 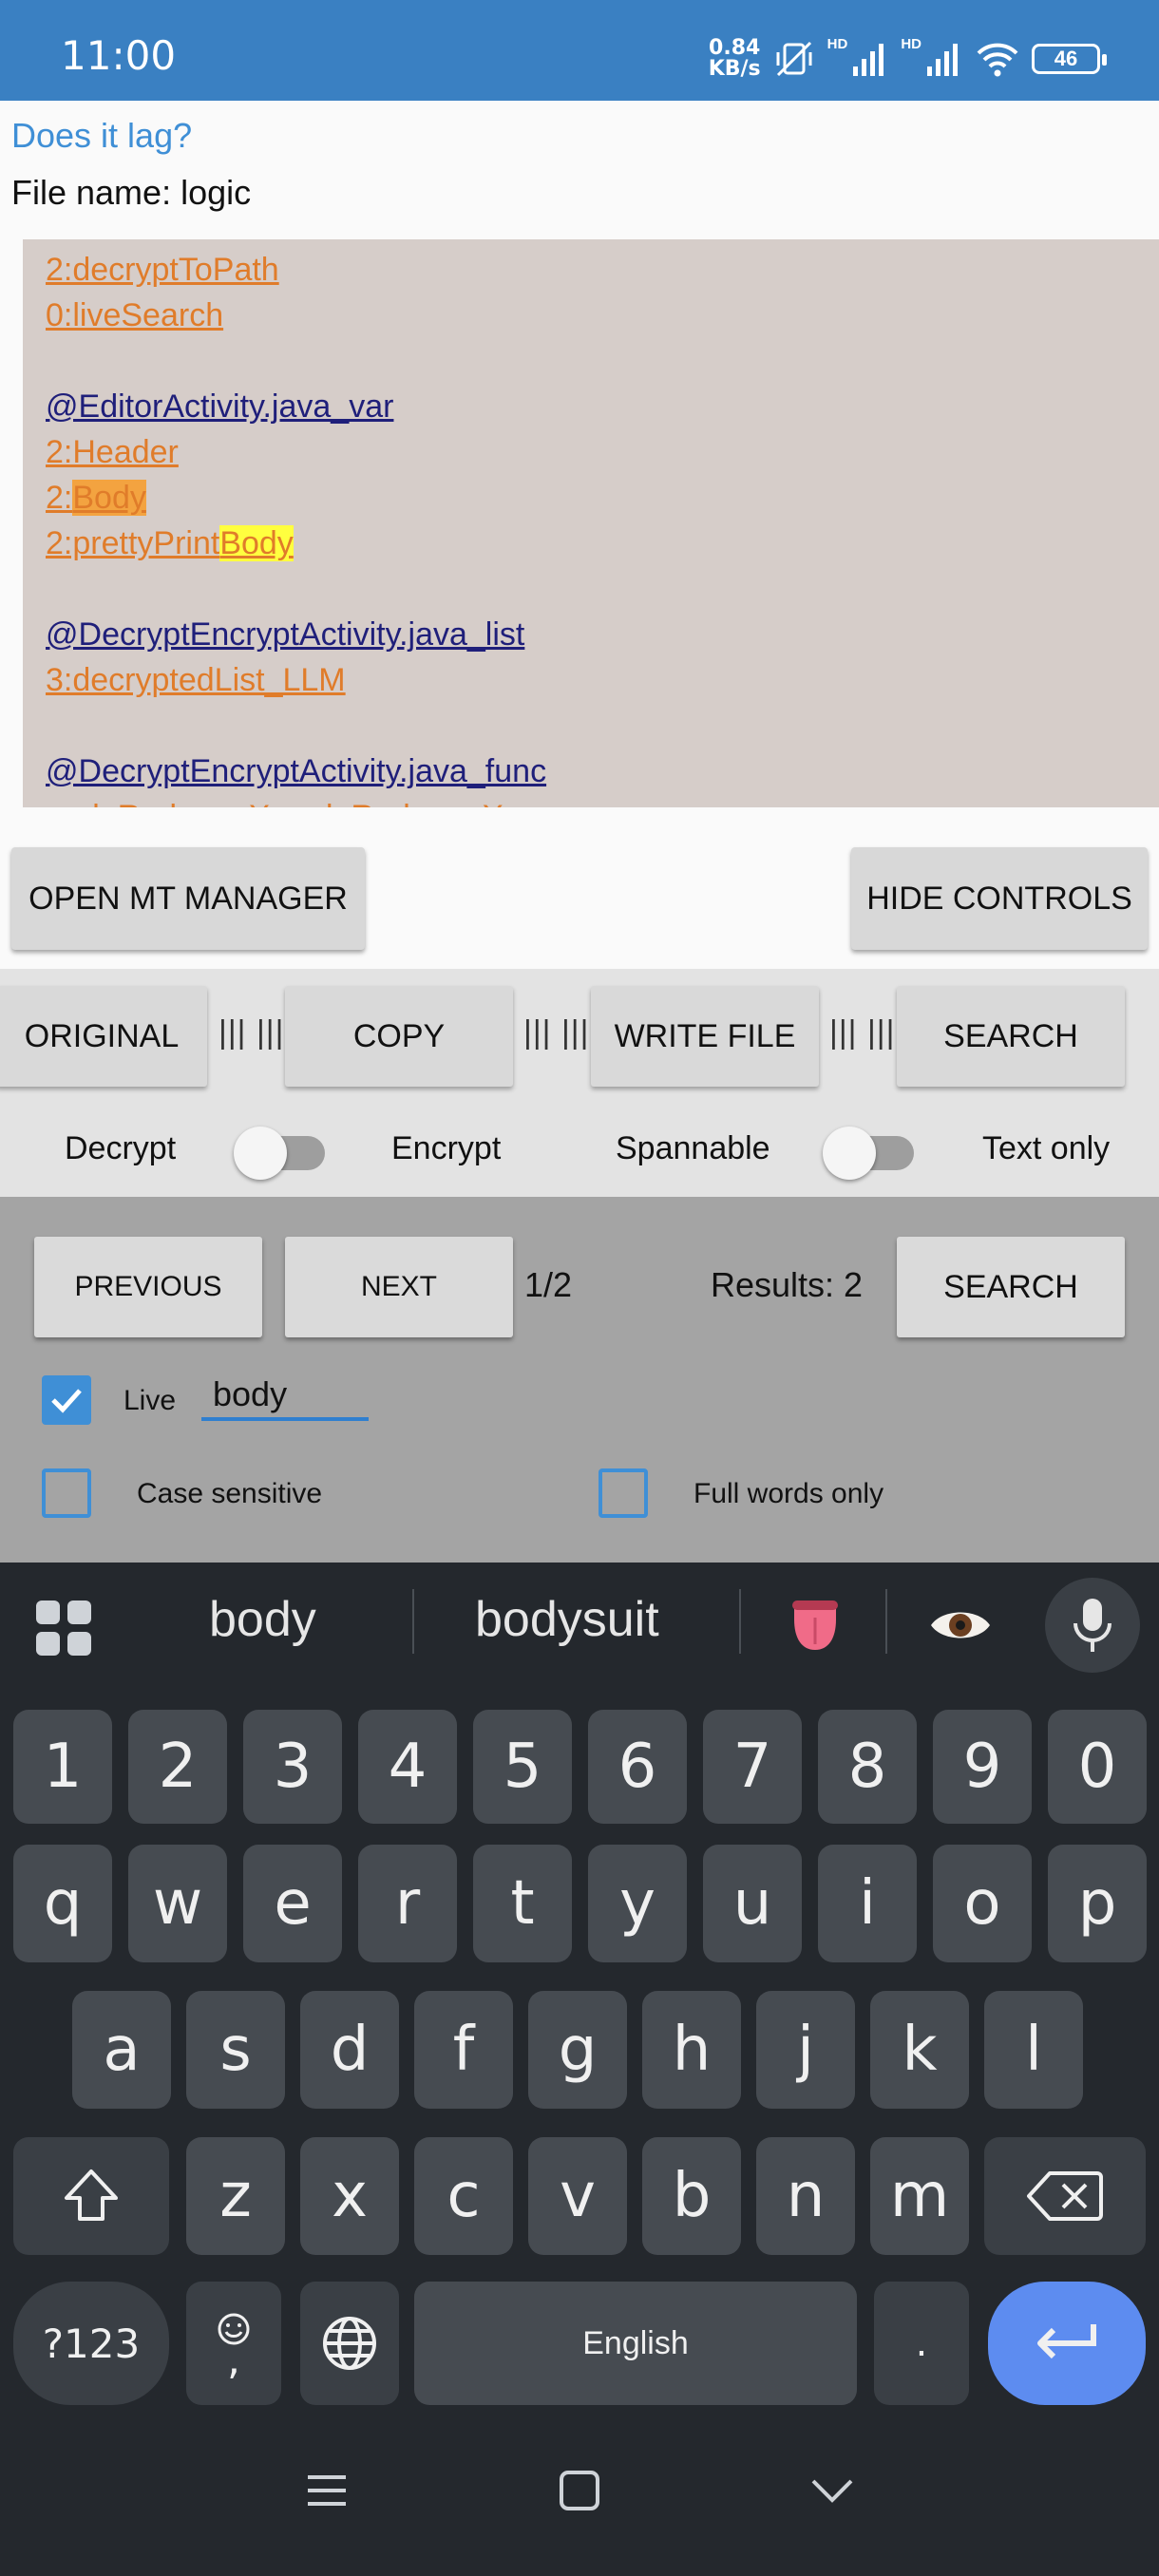 I want to click on search-button: SEARCH, so click(x=1011, y=1287).